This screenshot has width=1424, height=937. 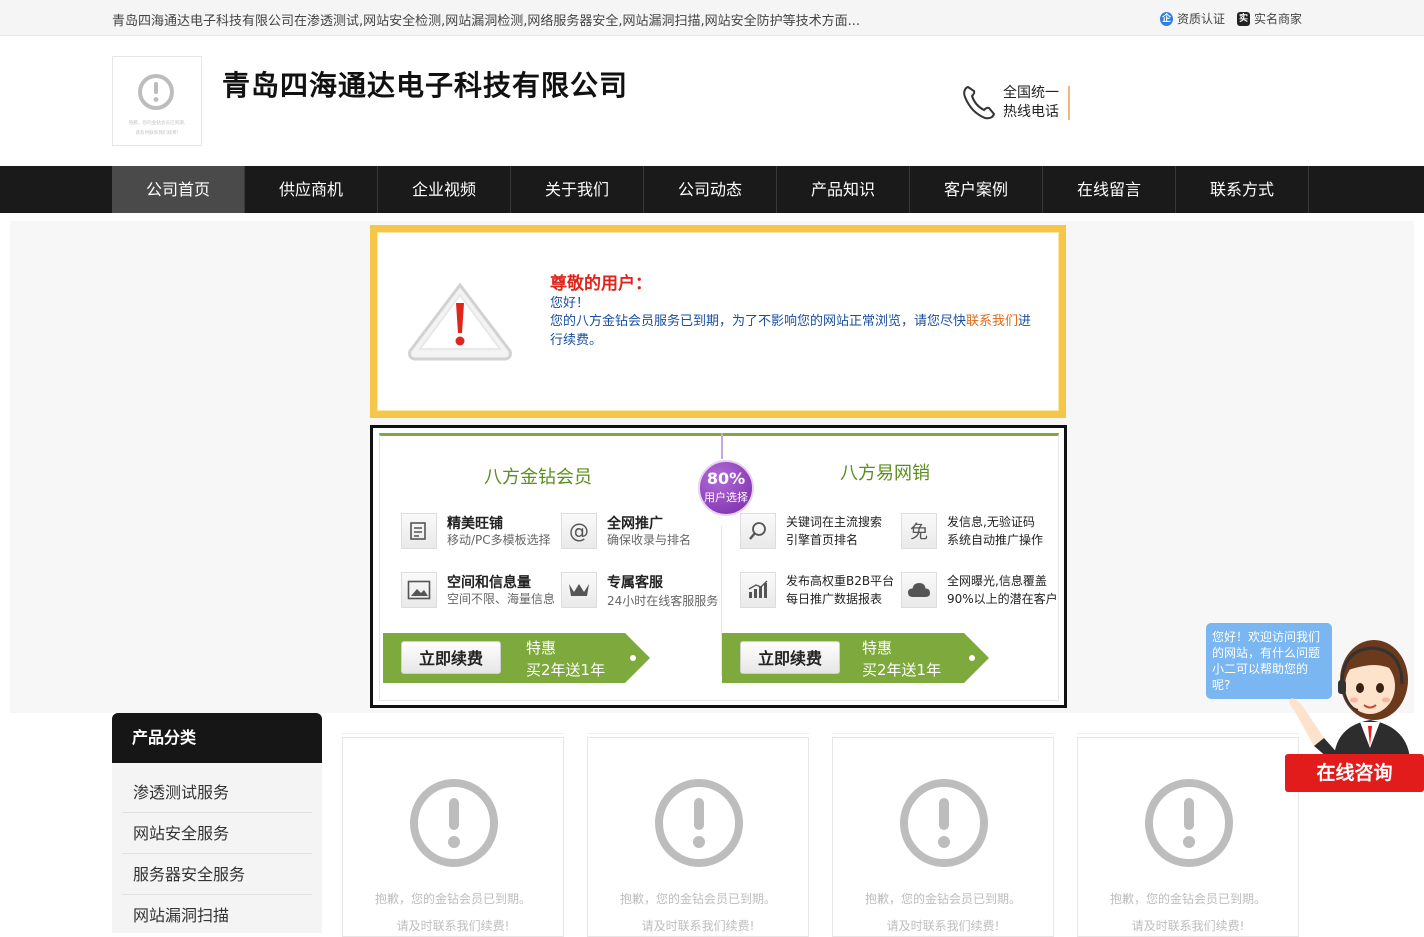 What do you see at coordinates (843, 189) in the screenshot?
I see `nav-item-knowledge: 产品知识` at bounding box center [843, 189].